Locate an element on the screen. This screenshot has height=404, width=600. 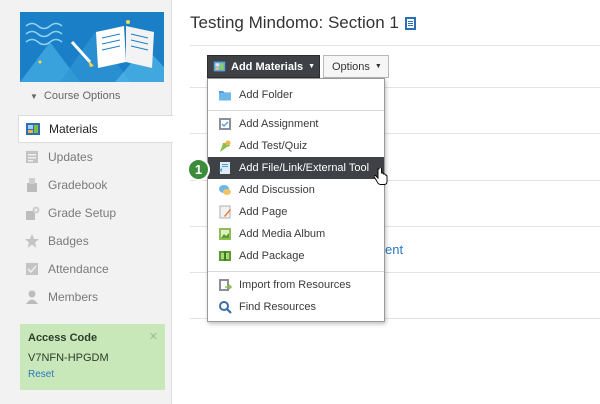
sidebar-item-label: Updates is located at coordinates (70, 157).